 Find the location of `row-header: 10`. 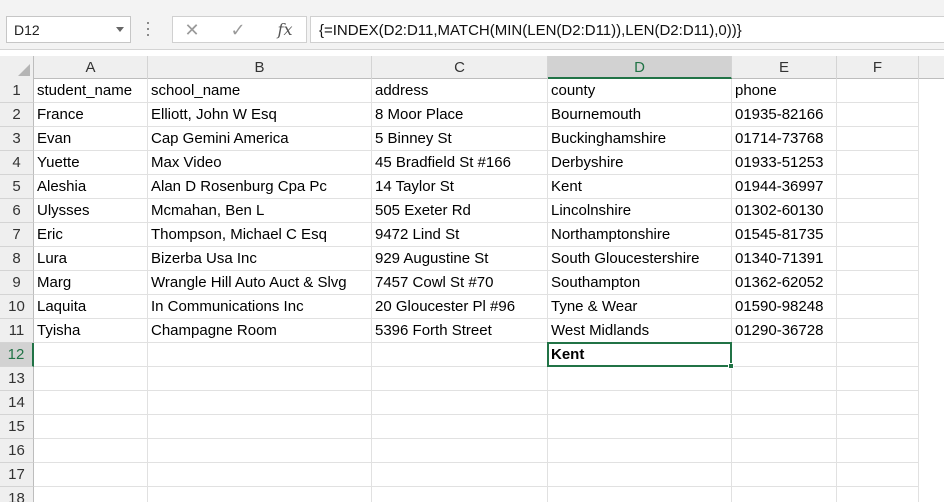

row-header: 10 is located at coordinates (17, 307).